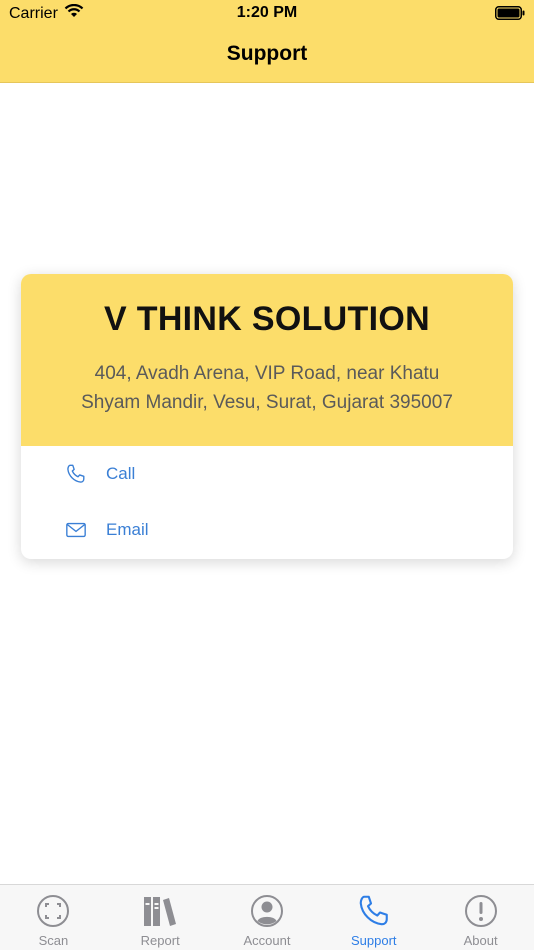  Describe the element at coordinates (480, 940) in the screenshot. I see `tab-about-label: About` at that location.